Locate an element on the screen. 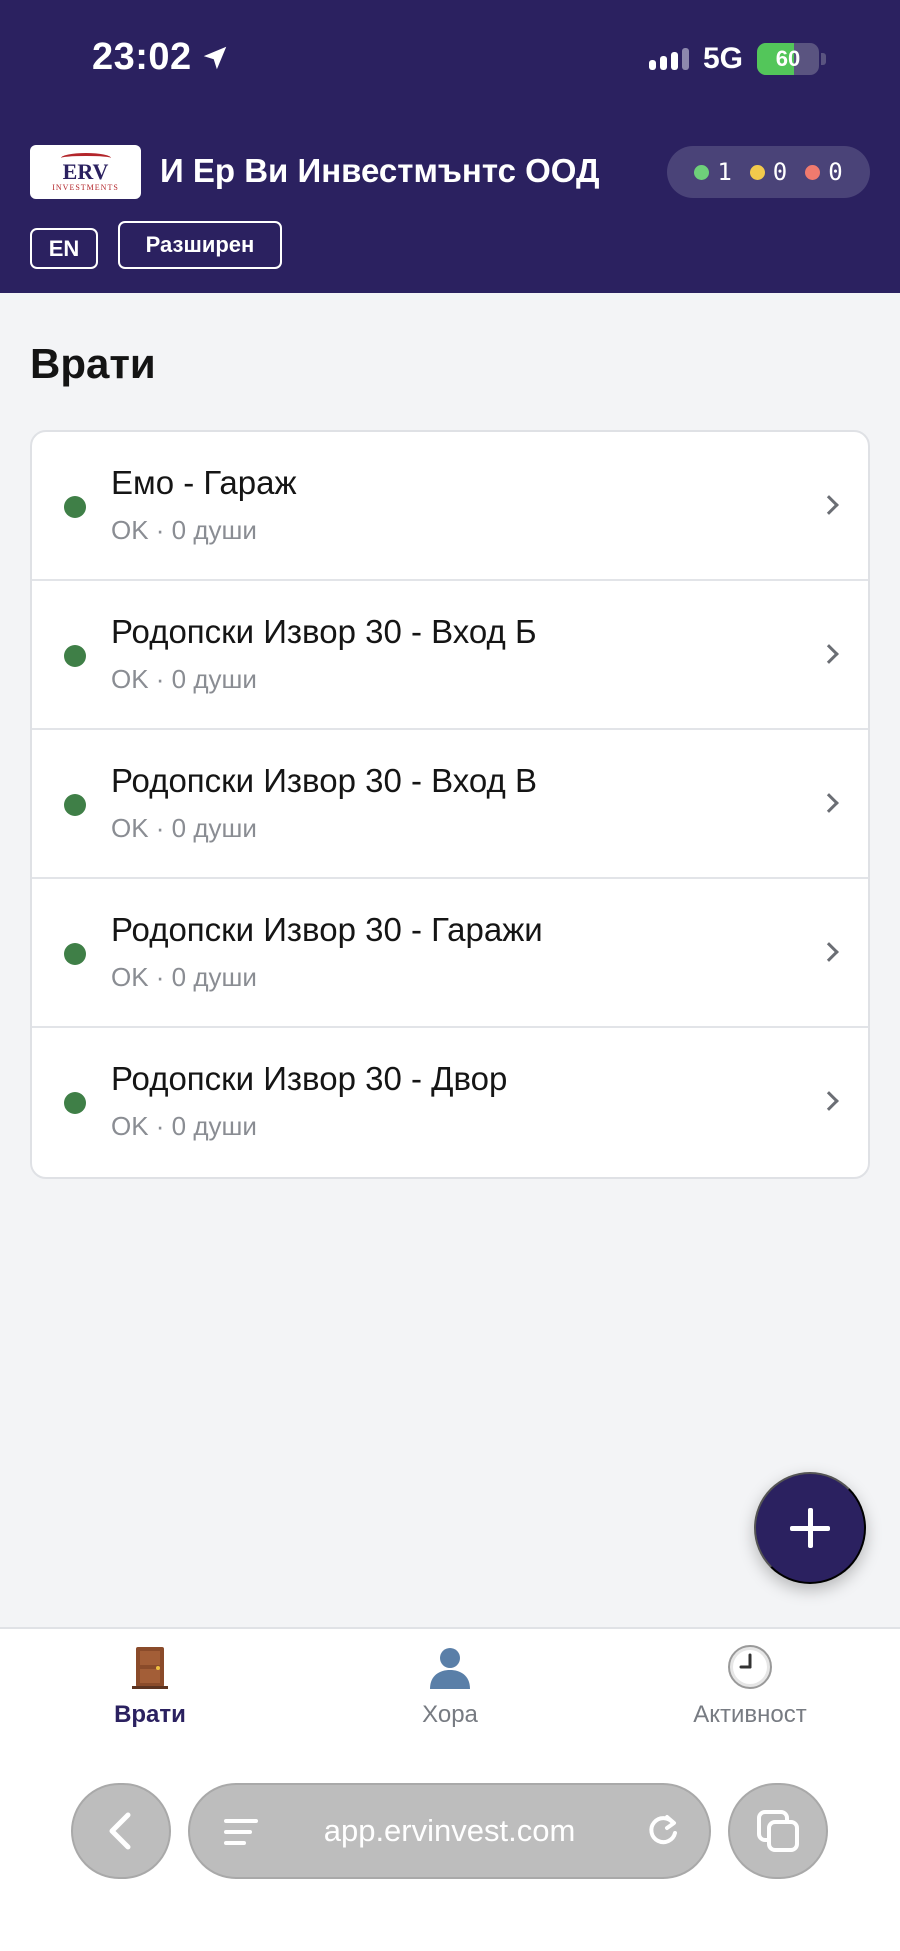 The height and width of the screenshot is (1951, 900). plus-icon-vertical is located at coordinates (810, 1528).